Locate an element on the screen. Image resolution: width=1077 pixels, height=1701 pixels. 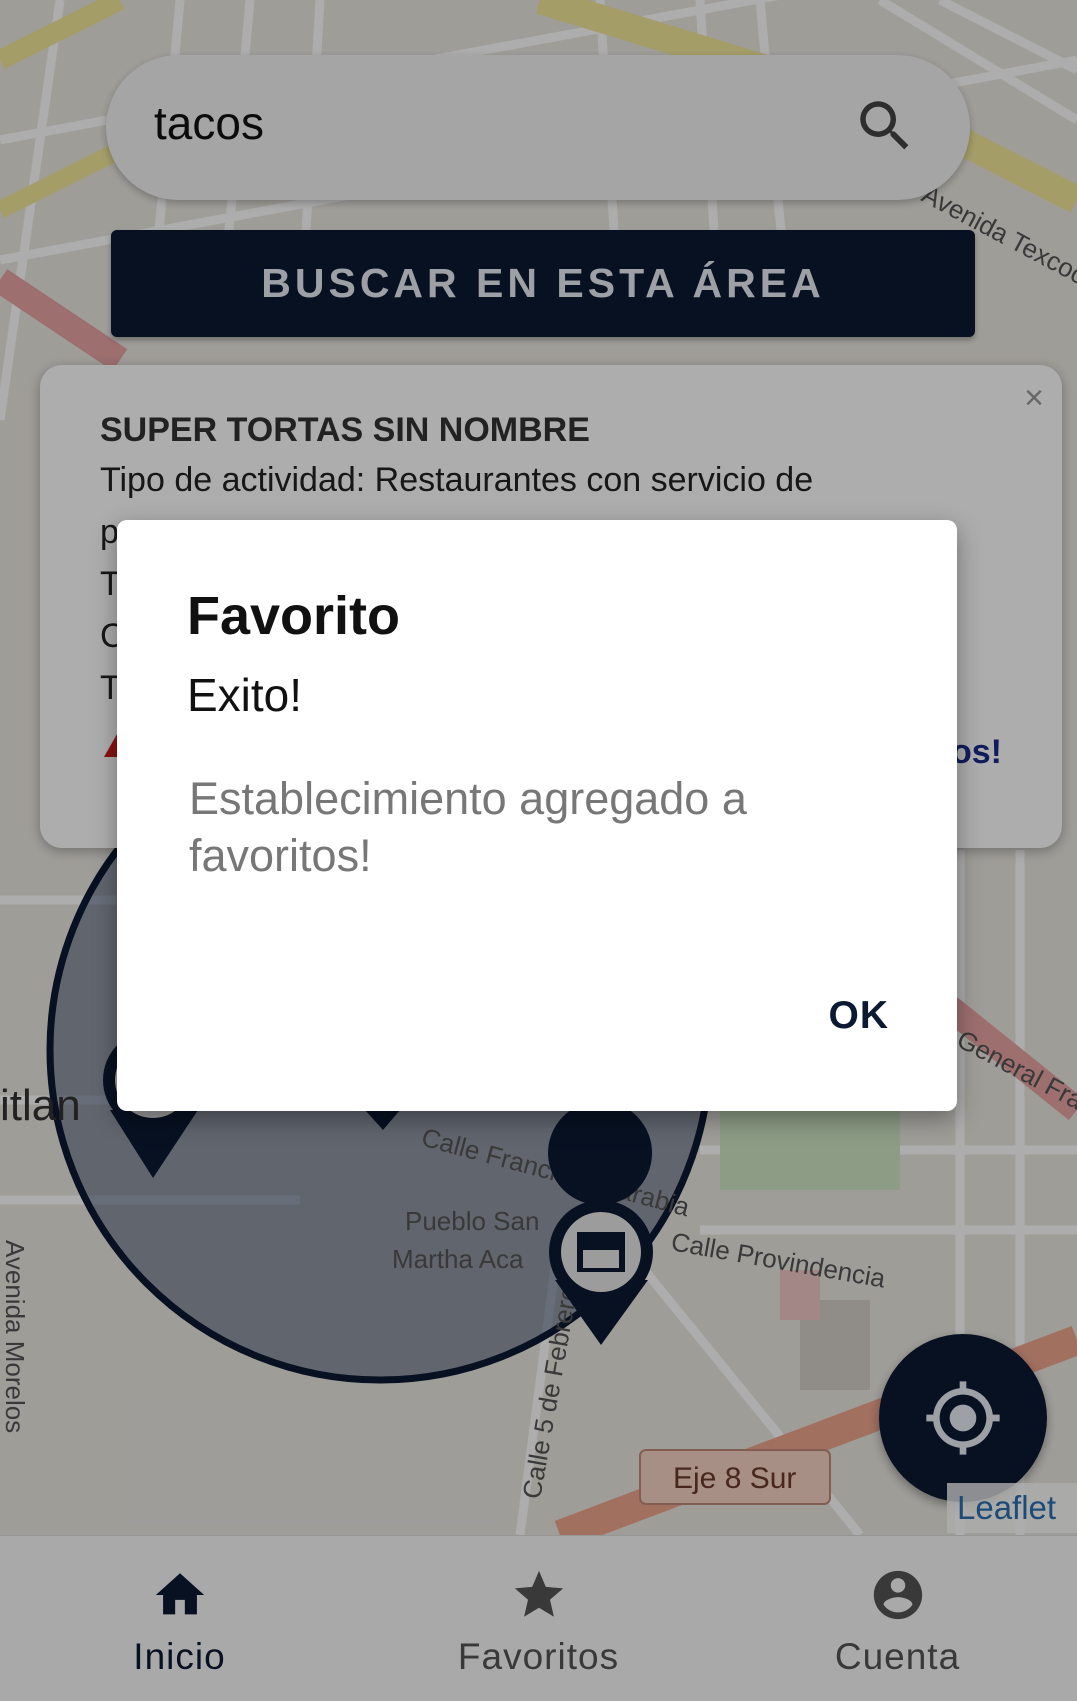
ok-button: OK is located at coordinates (859, 1016).